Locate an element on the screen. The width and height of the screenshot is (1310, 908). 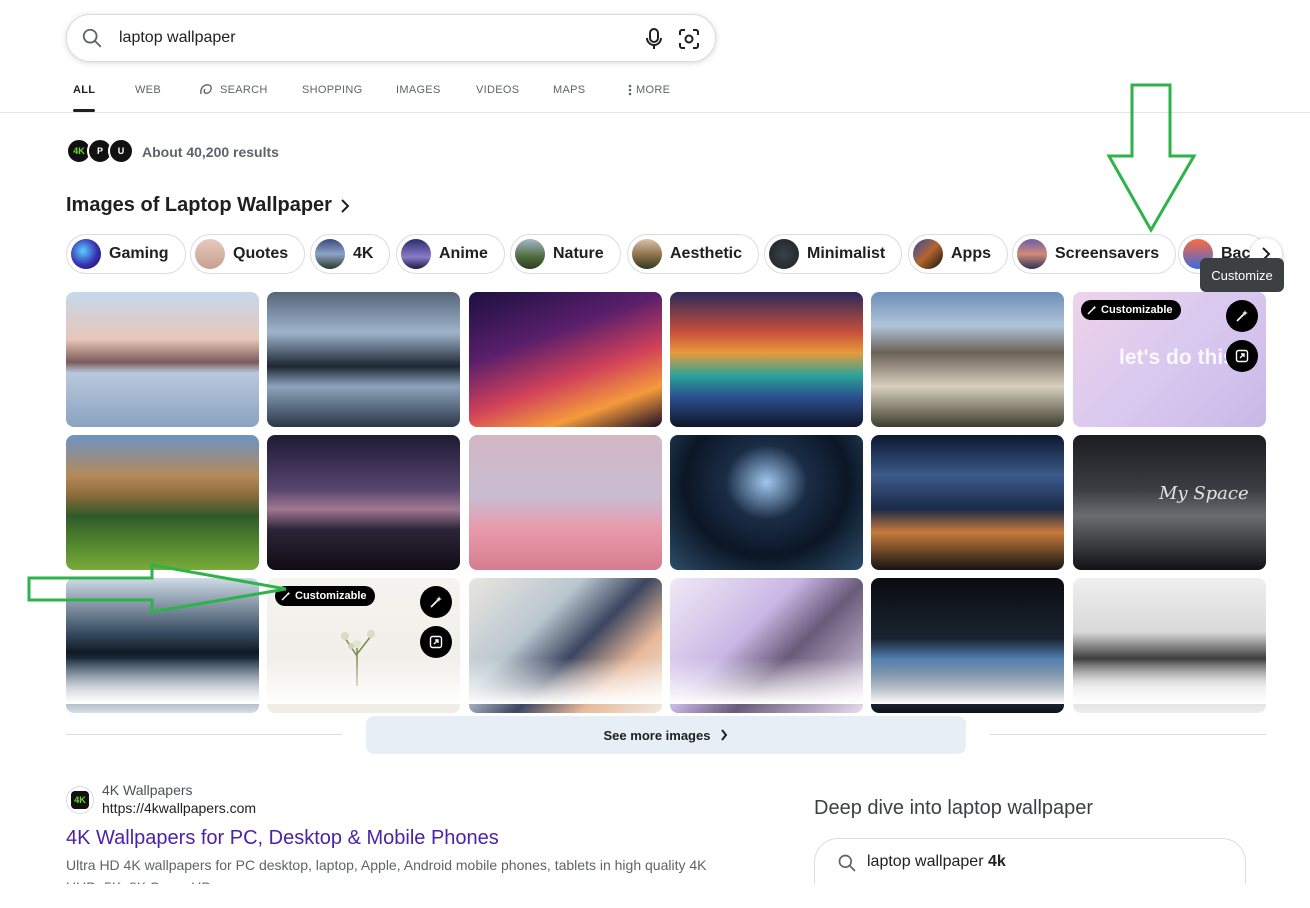
chip-nature: Nature is located at coordinates (565, 254).